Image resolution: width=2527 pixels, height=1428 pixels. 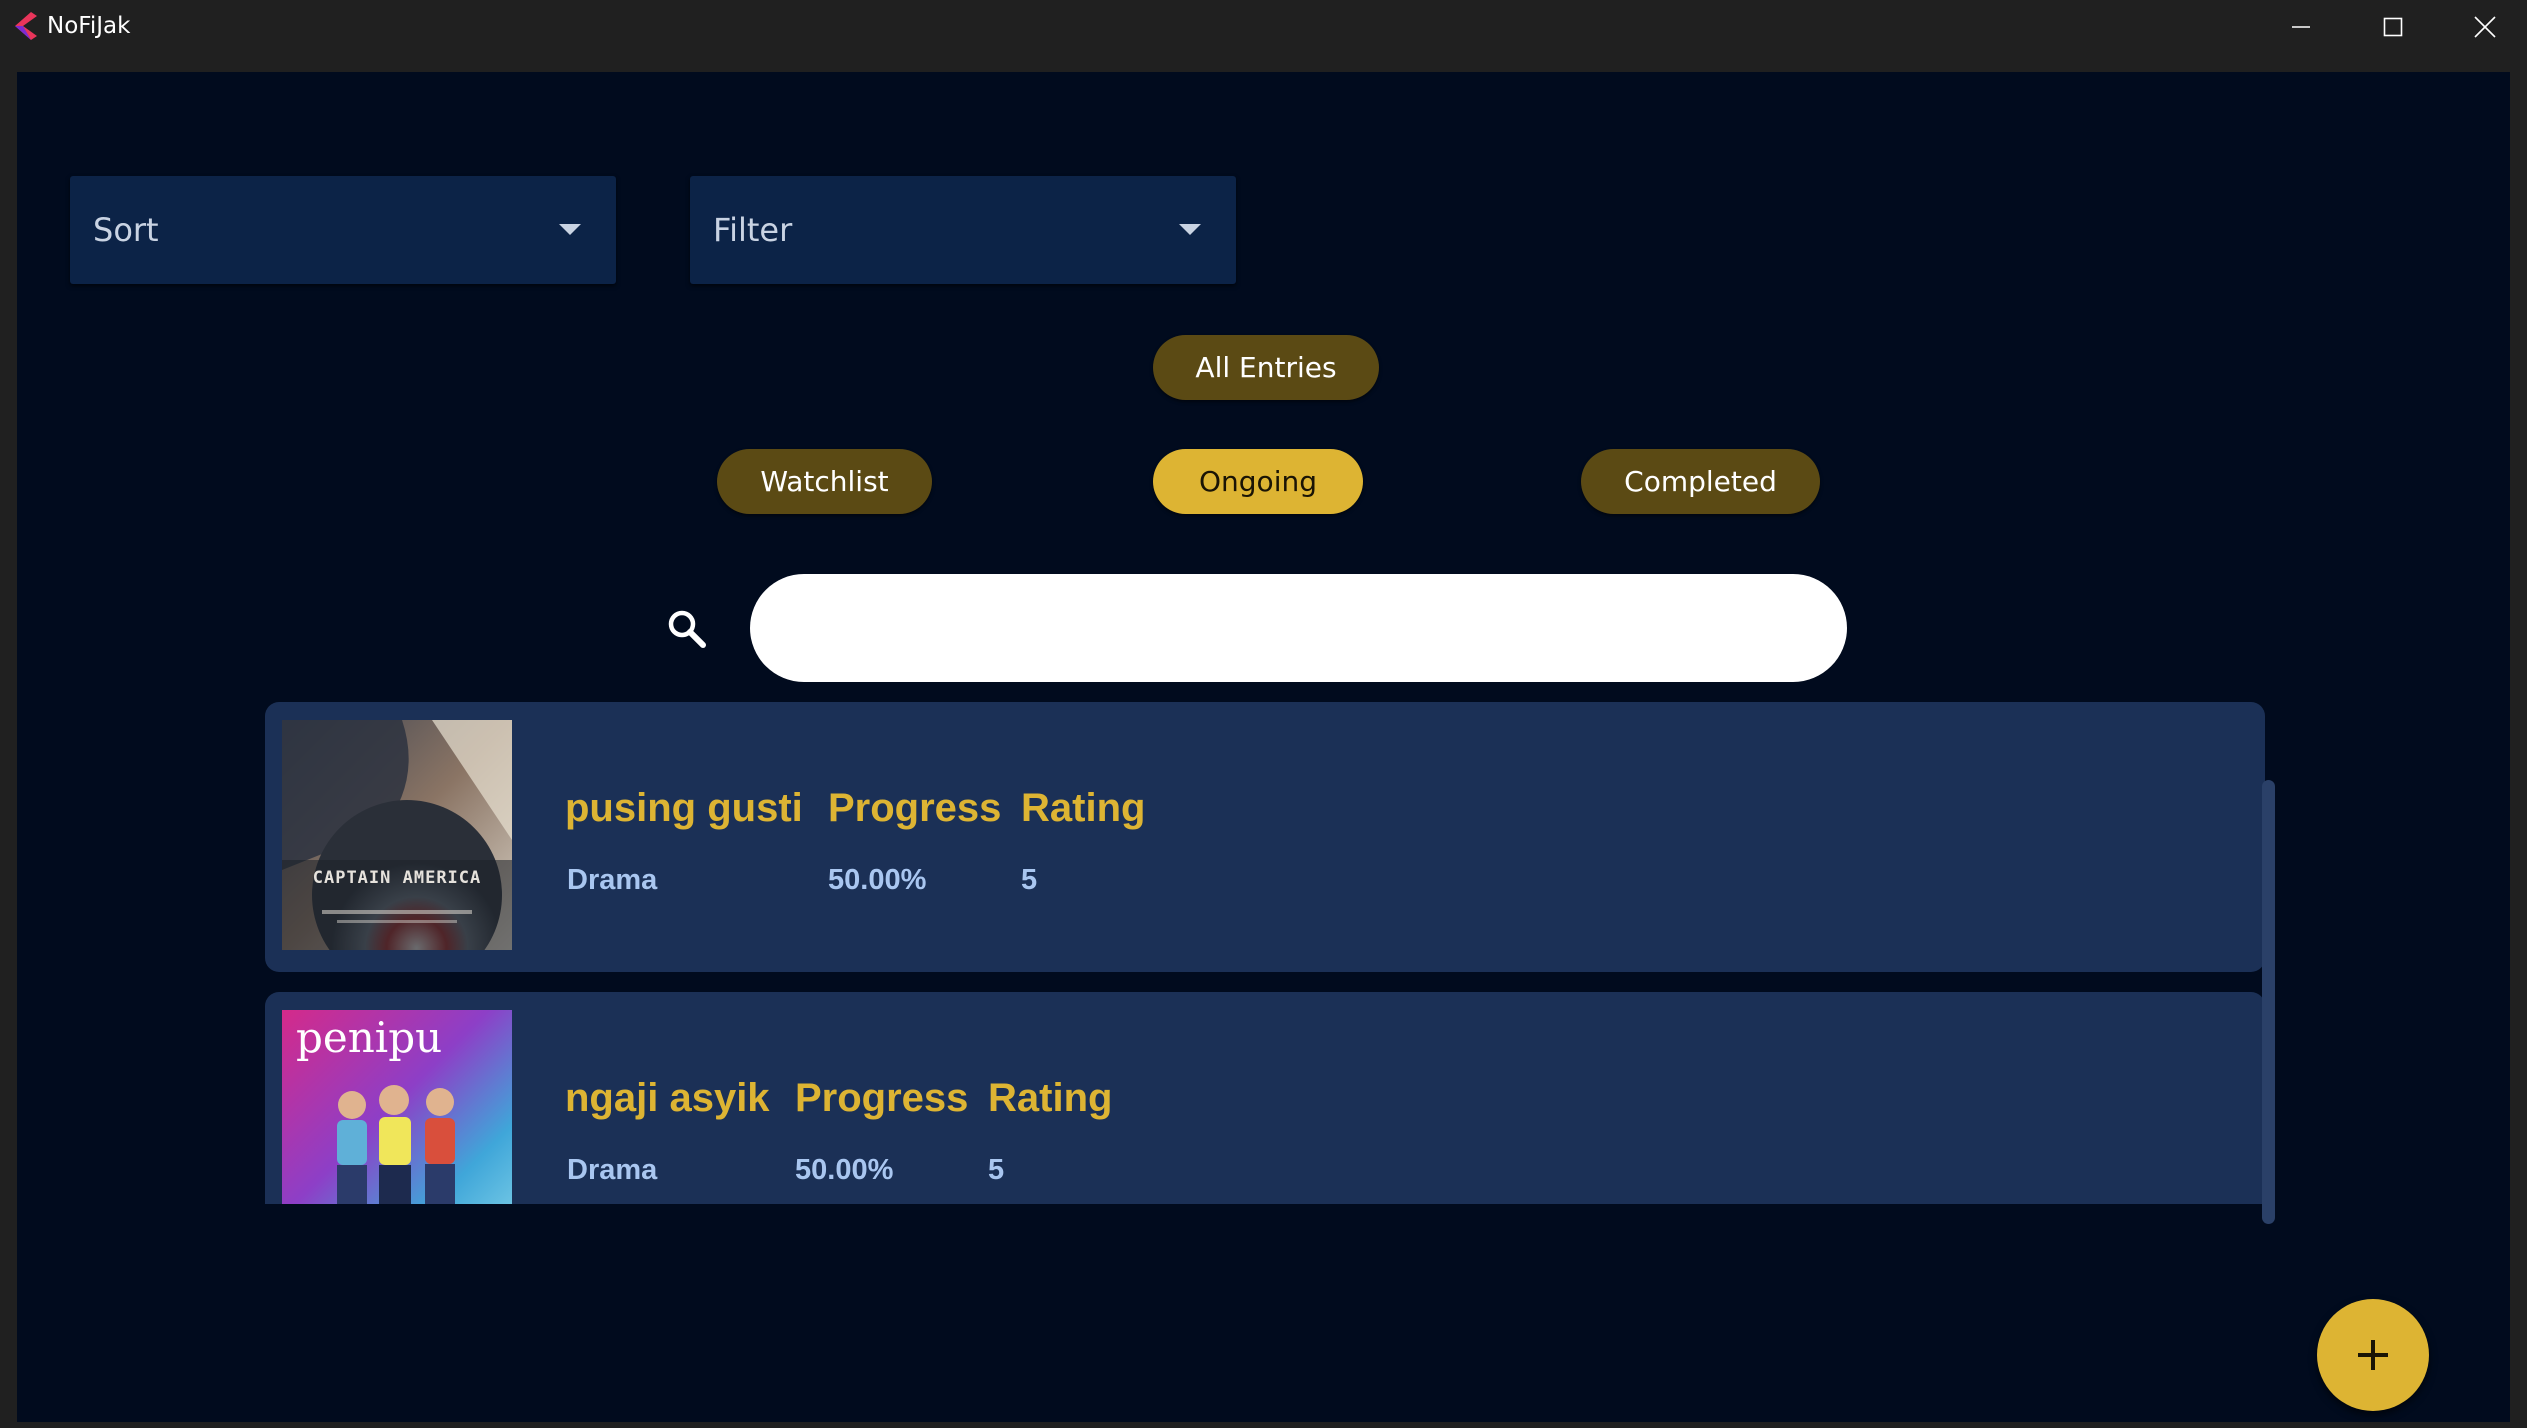 What do you see at coordinates (397, 835) in the screenshot?
I see `poster-image: CAPTAIN AMERICA` at bounding box center [397, 835].